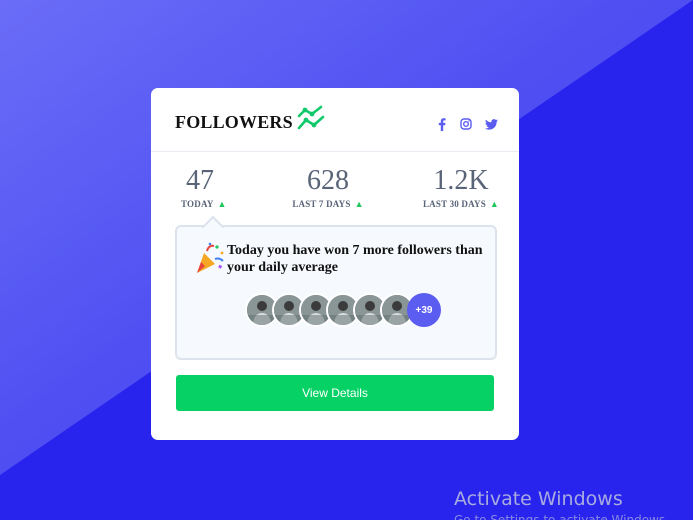  I want to click on more-followers-badge: +39, so click(424, 310).